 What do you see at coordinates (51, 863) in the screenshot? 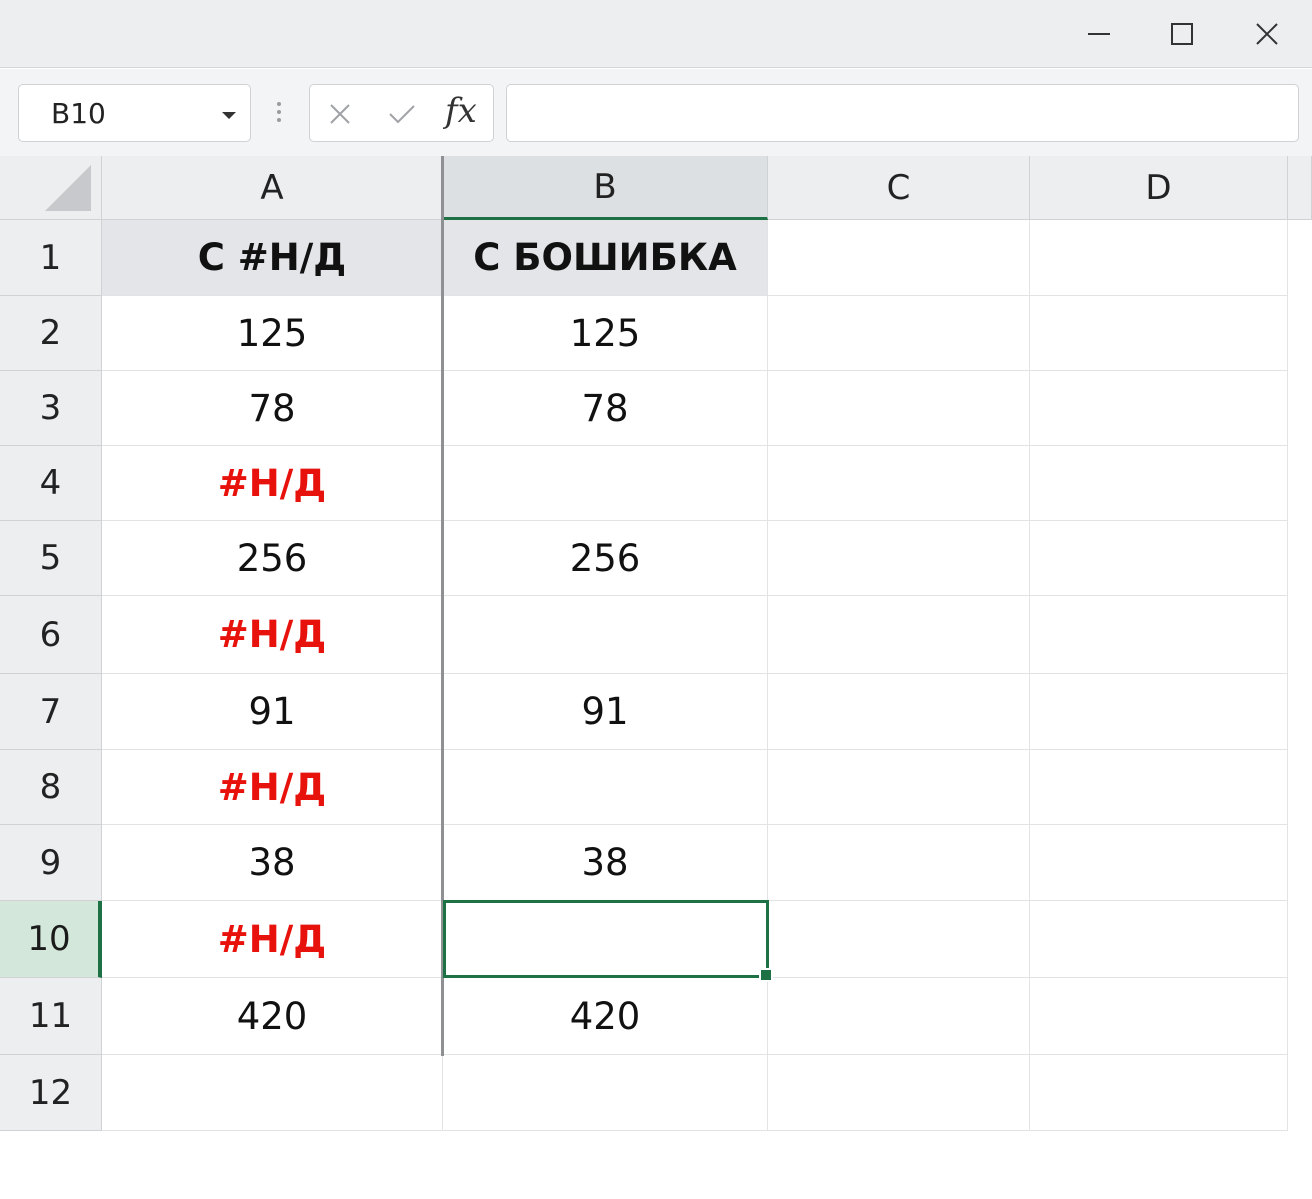
I see `row-header-9: 9` at bounding box center [51, 863].